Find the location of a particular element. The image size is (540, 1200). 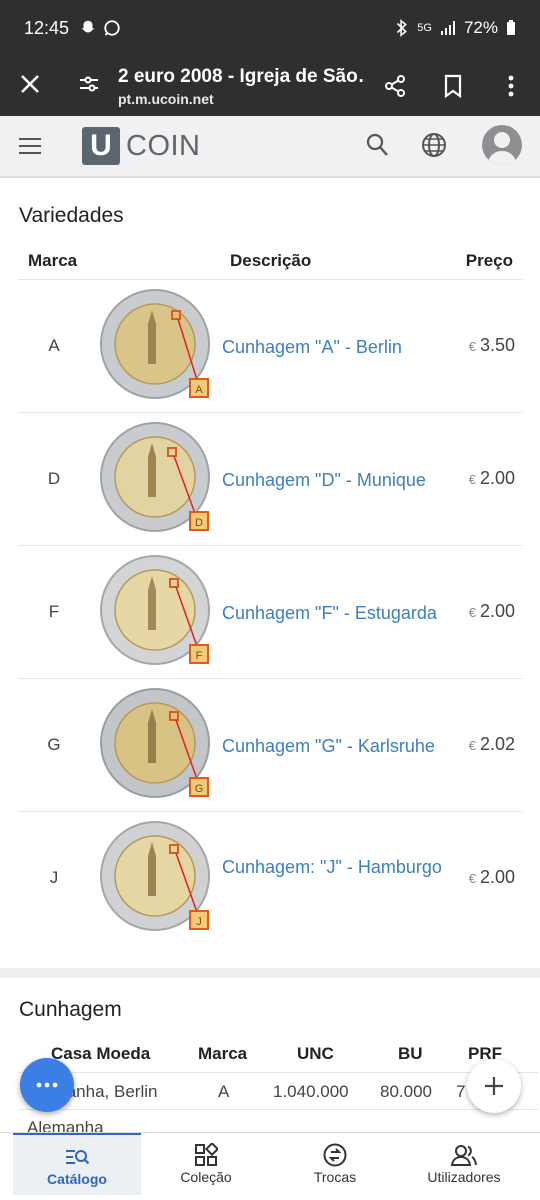

coin-image: D is located at coordinates (157, 479).